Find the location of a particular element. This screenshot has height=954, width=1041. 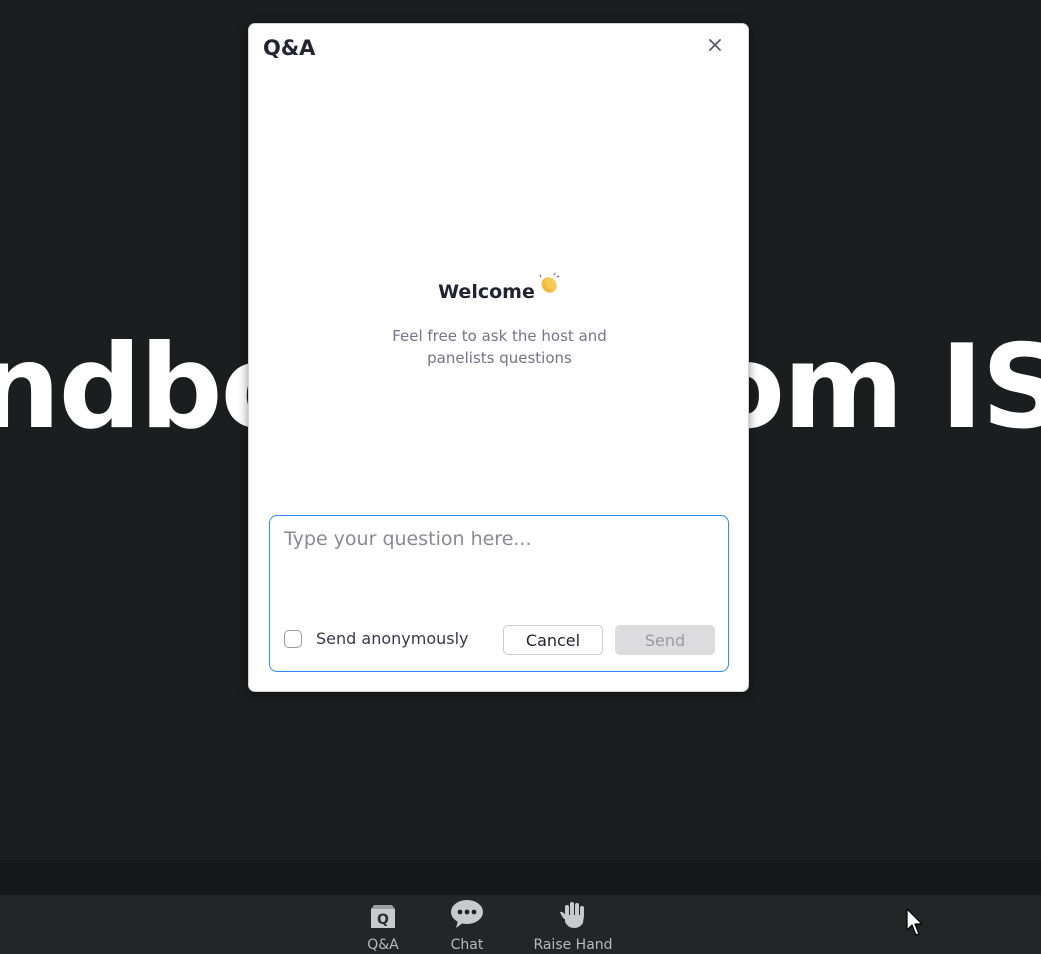

welcome-heading: Welcome is located at coordinates (499, 287).